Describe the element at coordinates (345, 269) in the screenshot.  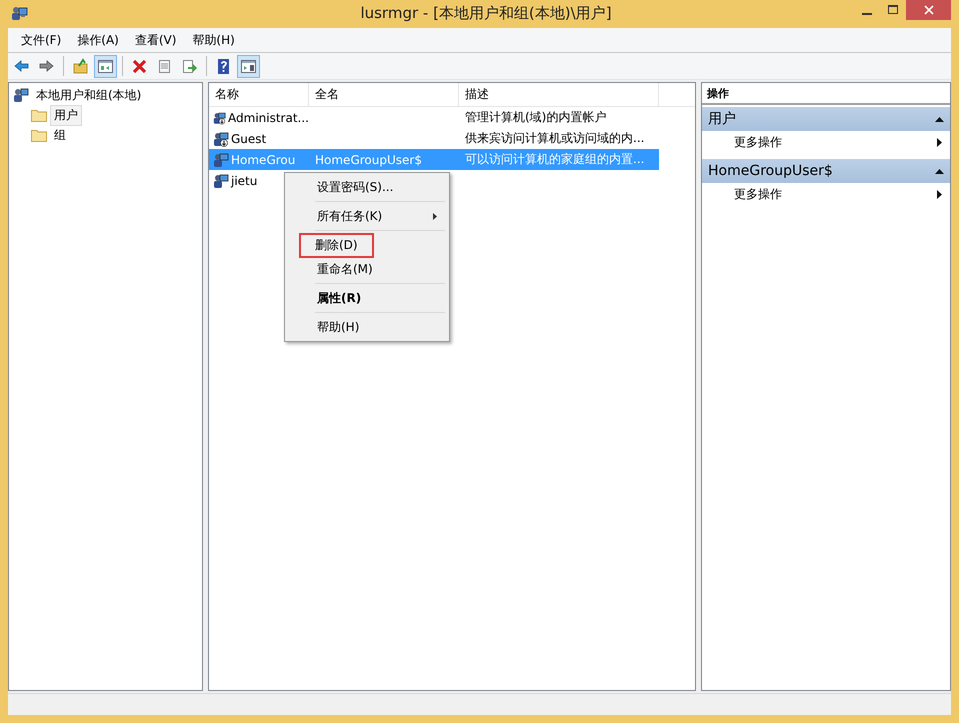
I see `menu-item-label: 重命名(M)` at that location.